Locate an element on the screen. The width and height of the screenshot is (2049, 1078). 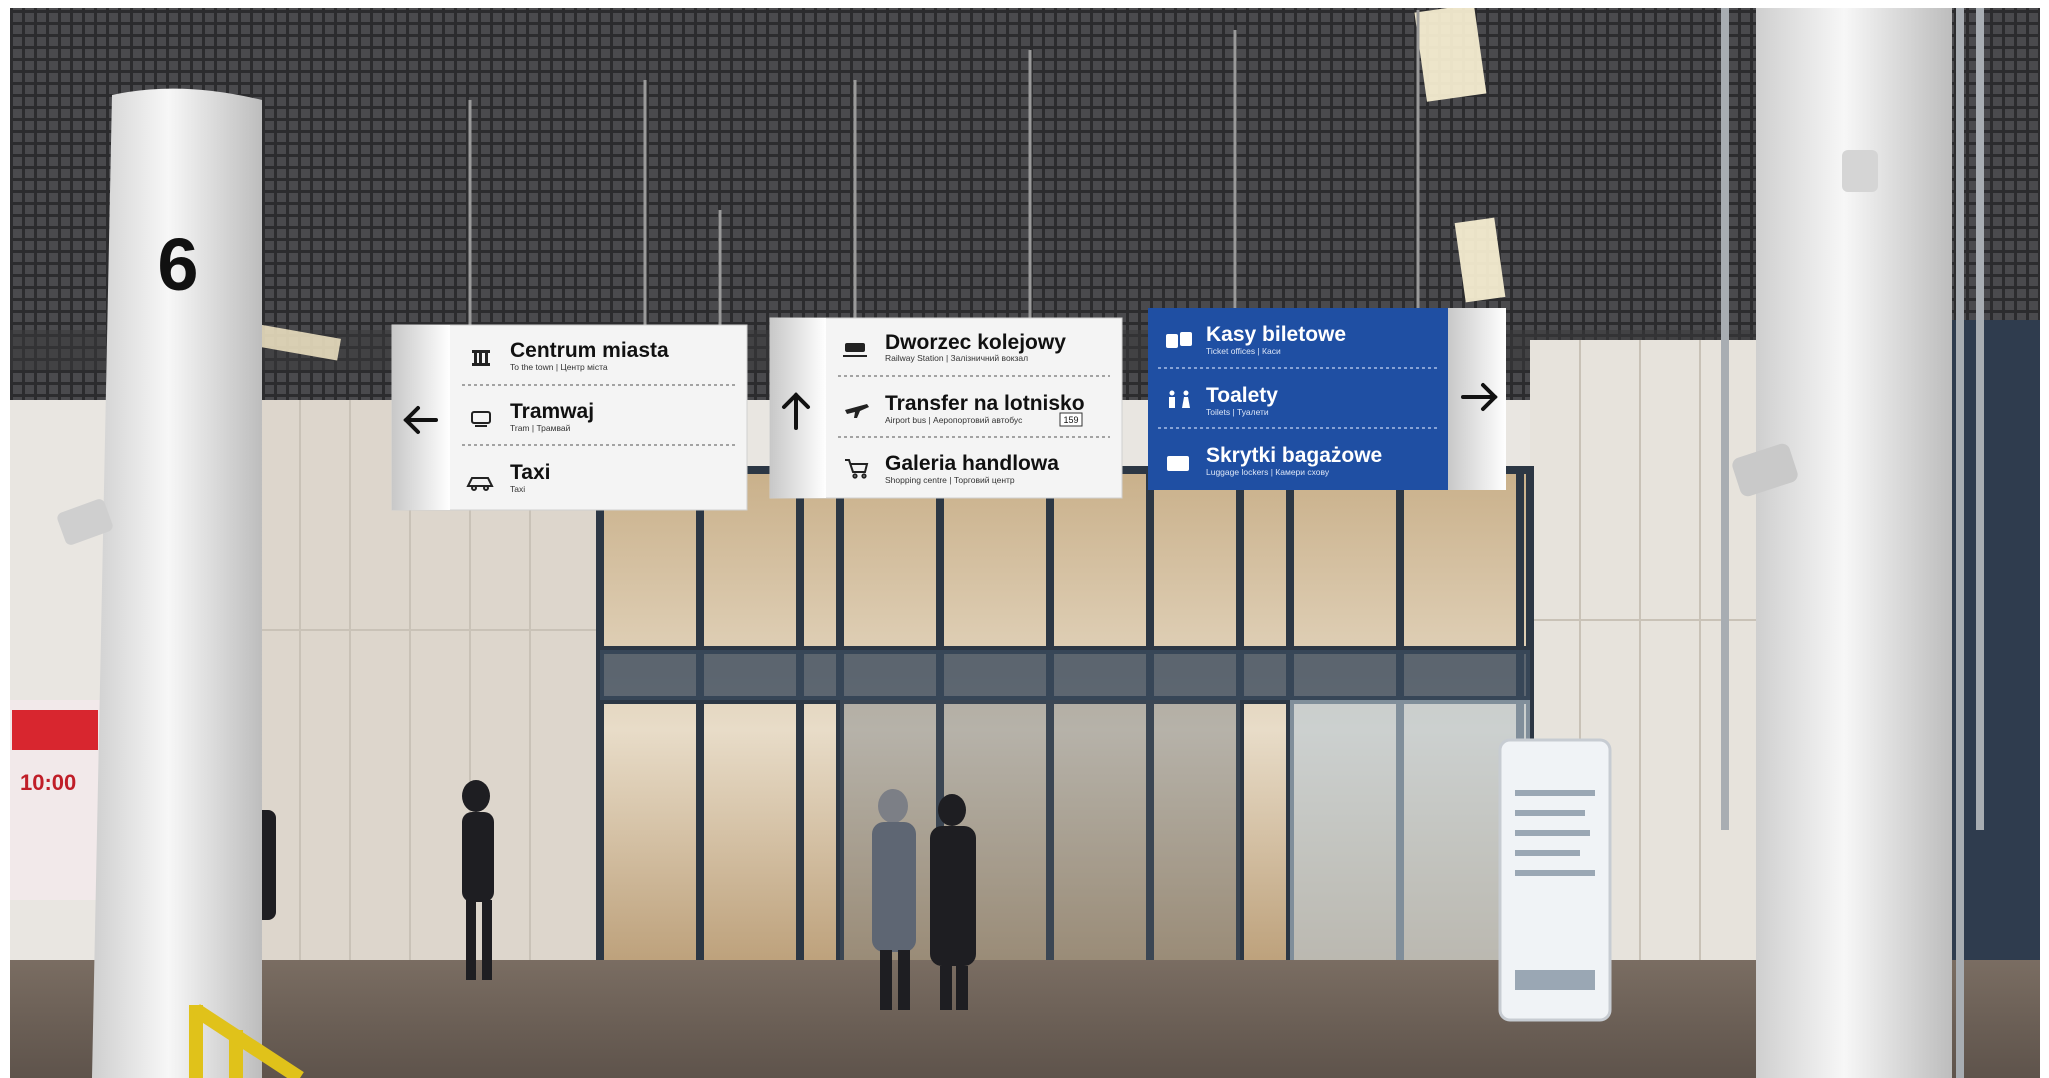
sign-left-subtitle-2: Taxi is located at coordinates (517, 489).